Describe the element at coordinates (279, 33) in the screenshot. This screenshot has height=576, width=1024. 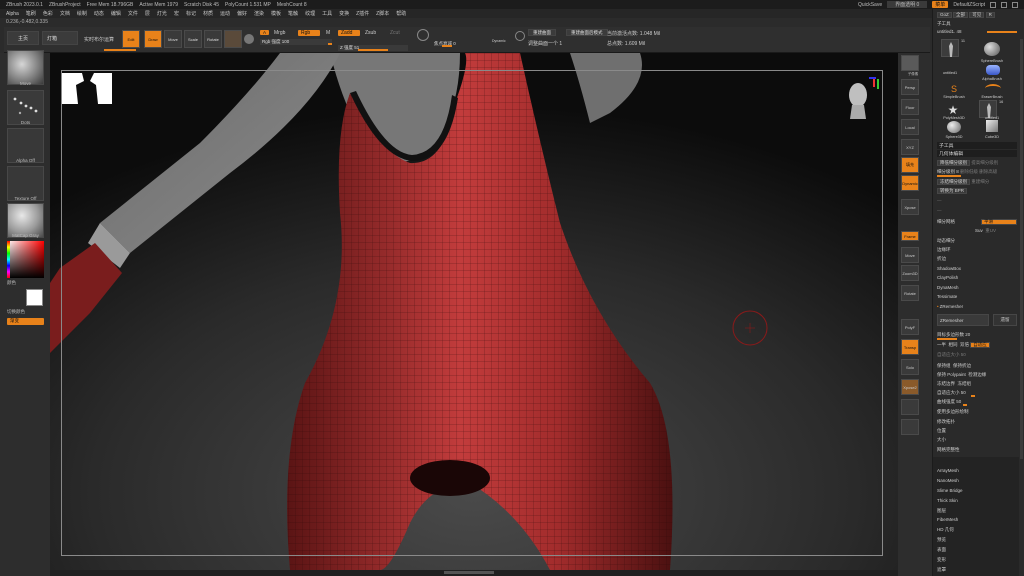
I see `mrgb-toggle: Mrgb` at that location.